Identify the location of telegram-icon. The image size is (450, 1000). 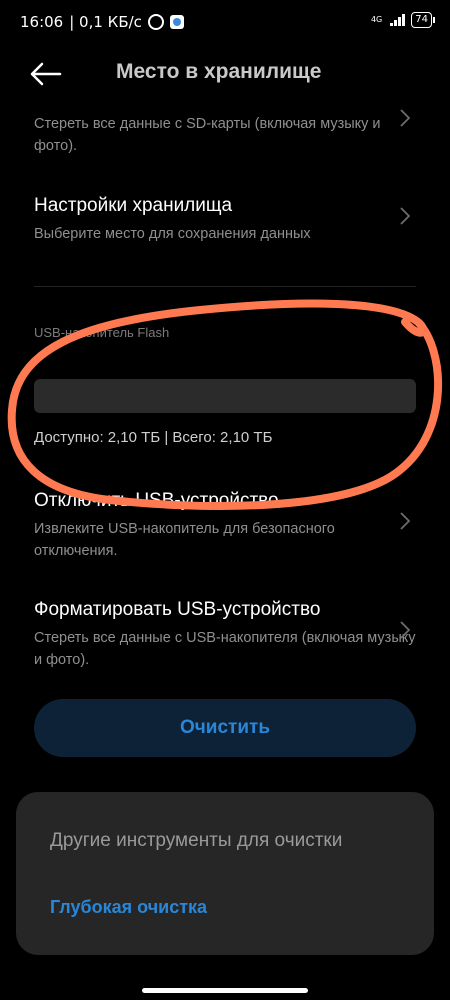
(176, 22).